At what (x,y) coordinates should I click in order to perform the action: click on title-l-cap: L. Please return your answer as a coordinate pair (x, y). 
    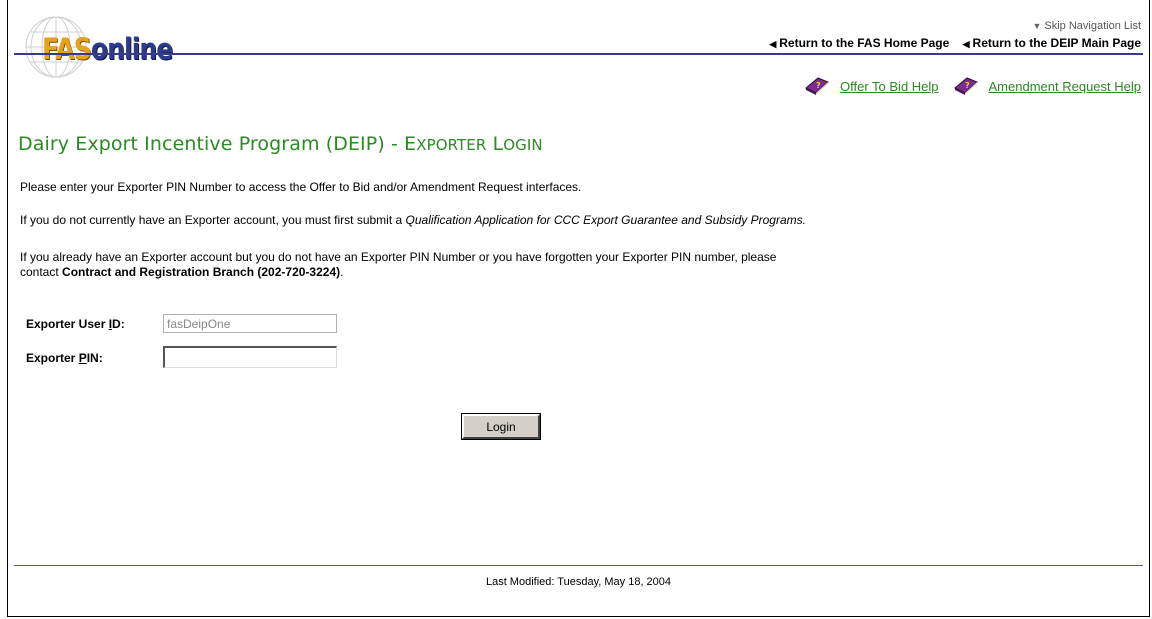
    Looking at the image, I should click on (498, 144).